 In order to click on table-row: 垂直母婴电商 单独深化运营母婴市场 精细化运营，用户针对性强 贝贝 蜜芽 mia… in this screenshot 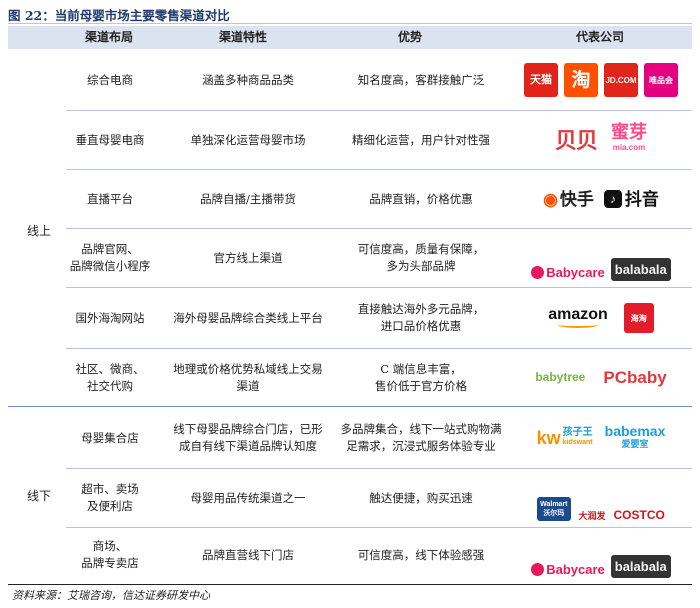, I will do `click(379, 140)`.